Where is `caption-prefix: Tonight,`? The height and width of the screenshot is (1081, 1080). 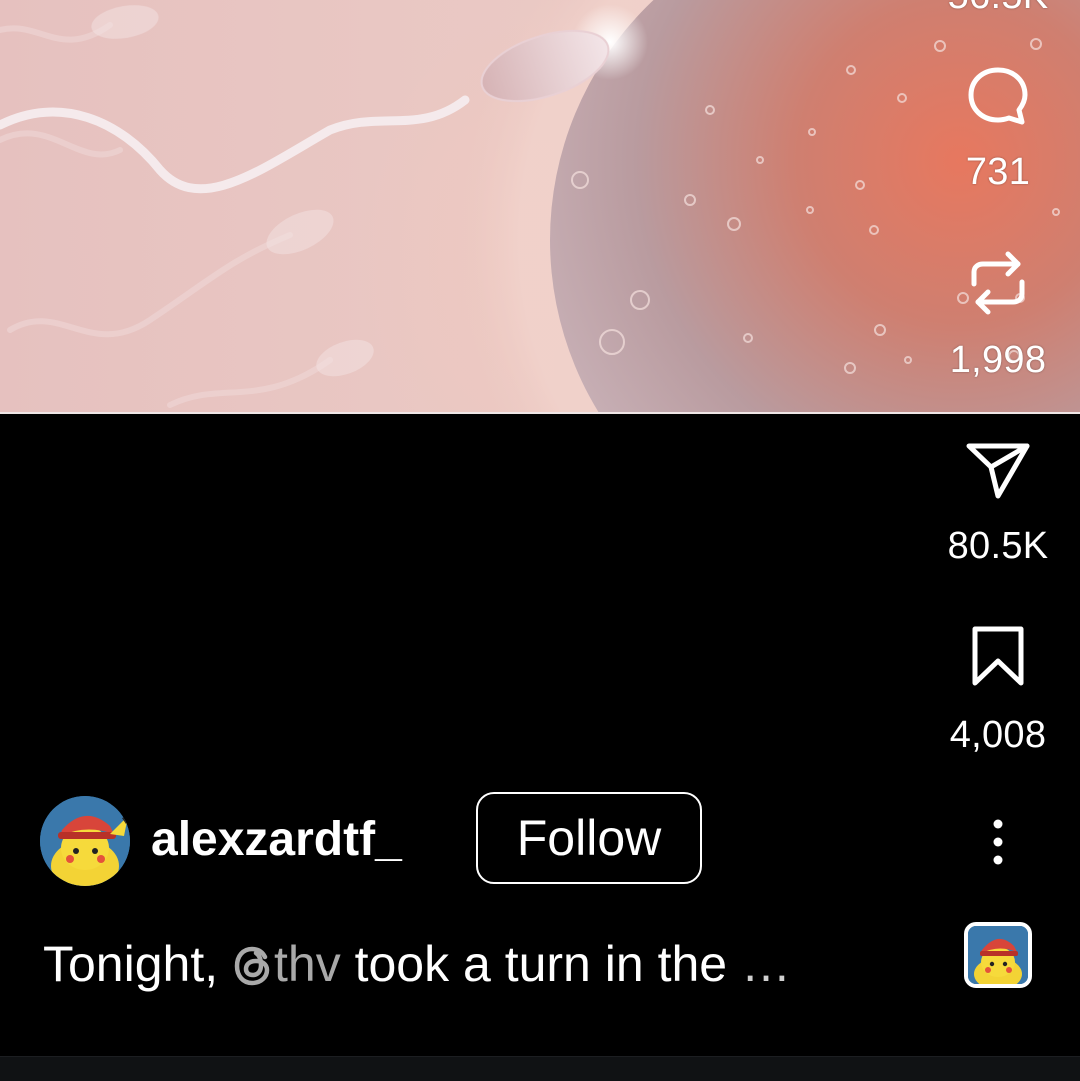
caption-prefix: Tonight, is located at coordinates (138, 964).